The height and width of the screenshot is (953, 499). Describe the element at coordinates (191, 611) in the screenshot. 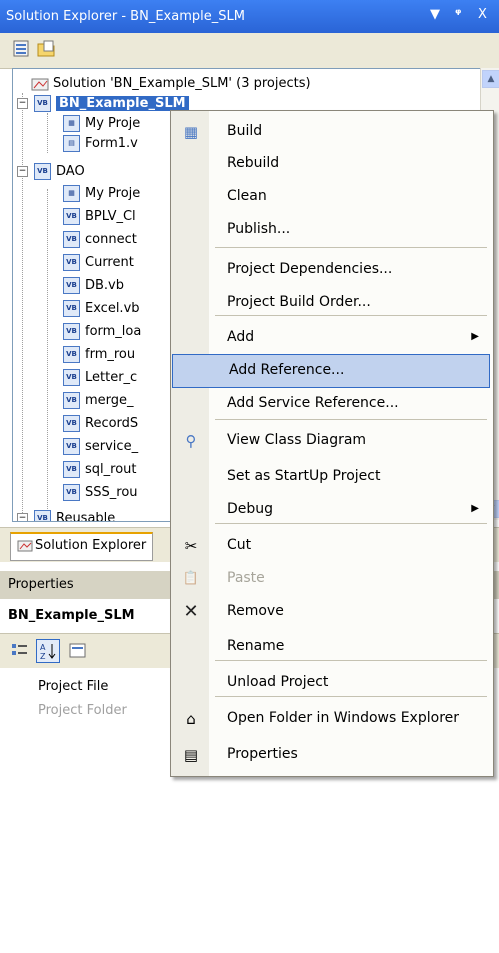

I see `remove-x-icon: ✕` at that location.